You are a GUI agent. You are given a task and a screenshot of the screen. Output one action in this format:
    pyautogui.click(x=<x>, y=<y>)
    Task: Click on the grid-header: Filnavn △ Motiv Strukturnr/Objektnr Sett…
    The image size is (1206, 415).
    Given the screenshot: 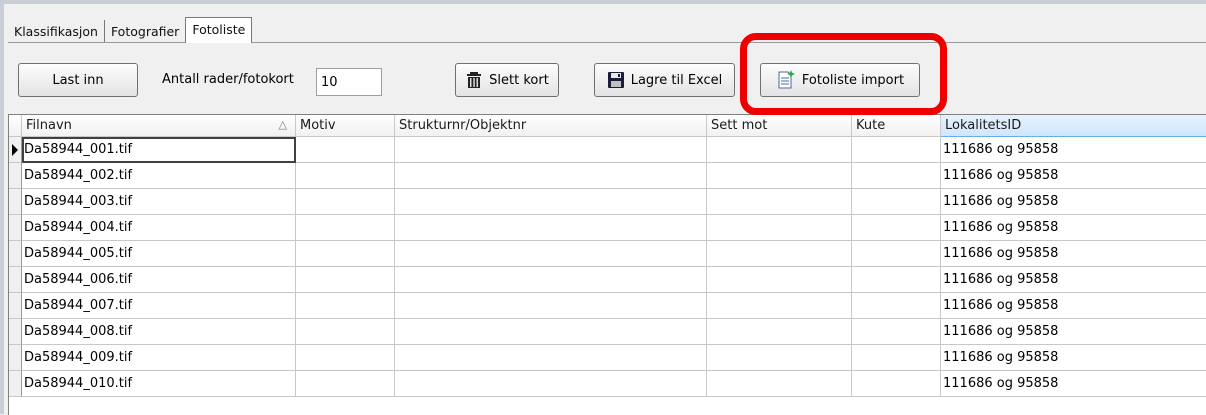 What is the action you would take?
    pyautogui.click(x=607, y=126)
    